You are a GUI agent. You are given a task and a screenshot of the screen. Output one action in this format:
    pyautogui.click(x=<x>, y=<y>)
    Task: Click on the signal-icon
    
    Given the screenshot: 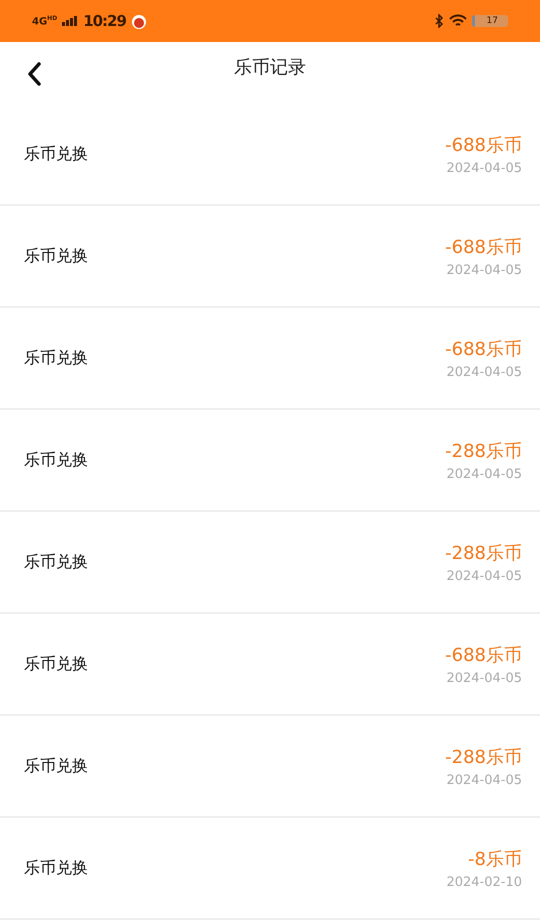 What is the action you would take?
    pyautogui.click(x=70, y=21)
    